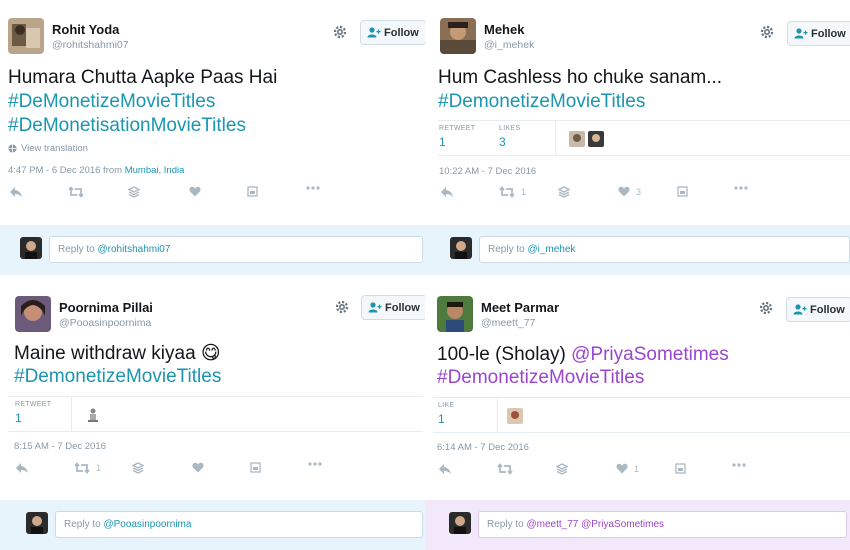 This screenshot has width=850, height=550. I want to click on author-handle: @rohitshahmi07, so click(90, 45).